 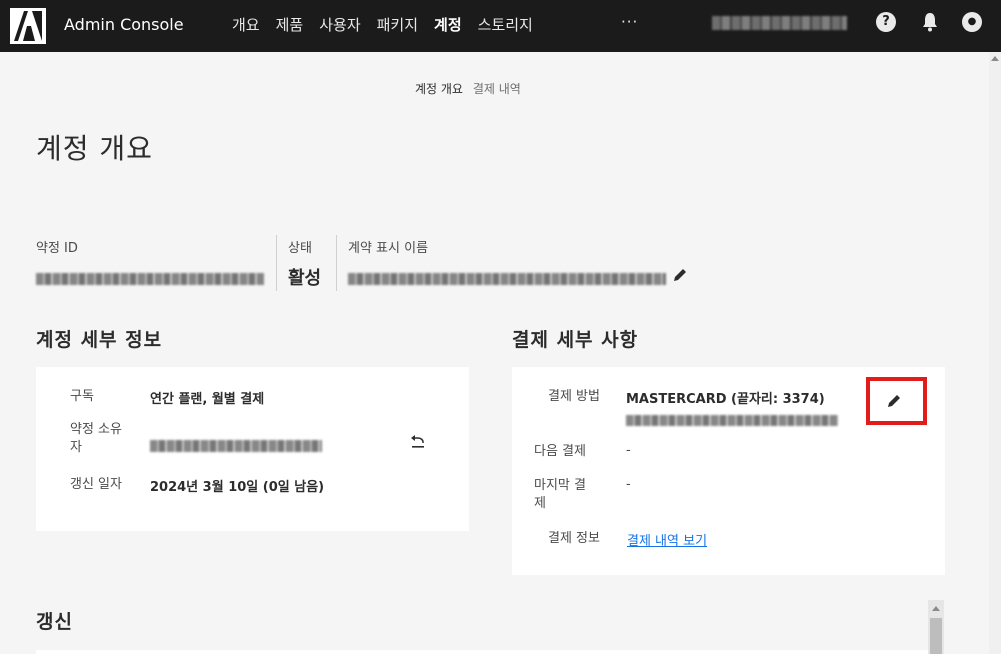 What do you see at coordinates (448, 24) in the screenshot?
I see `nav-account: 계정` at bounding box center [448, 24].